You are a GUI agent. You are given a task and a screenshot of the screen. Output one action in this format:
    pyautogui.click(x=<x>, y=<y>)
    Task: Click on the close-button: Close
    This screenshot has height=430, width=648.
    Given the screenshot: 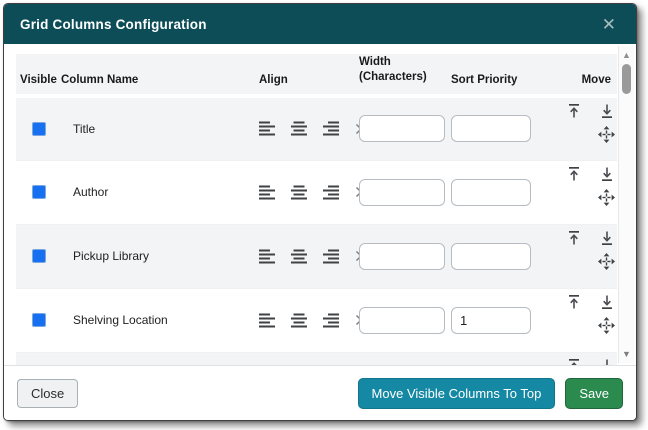 What is the action you would take?
    pyautogui.click(x=48, y=393)
    